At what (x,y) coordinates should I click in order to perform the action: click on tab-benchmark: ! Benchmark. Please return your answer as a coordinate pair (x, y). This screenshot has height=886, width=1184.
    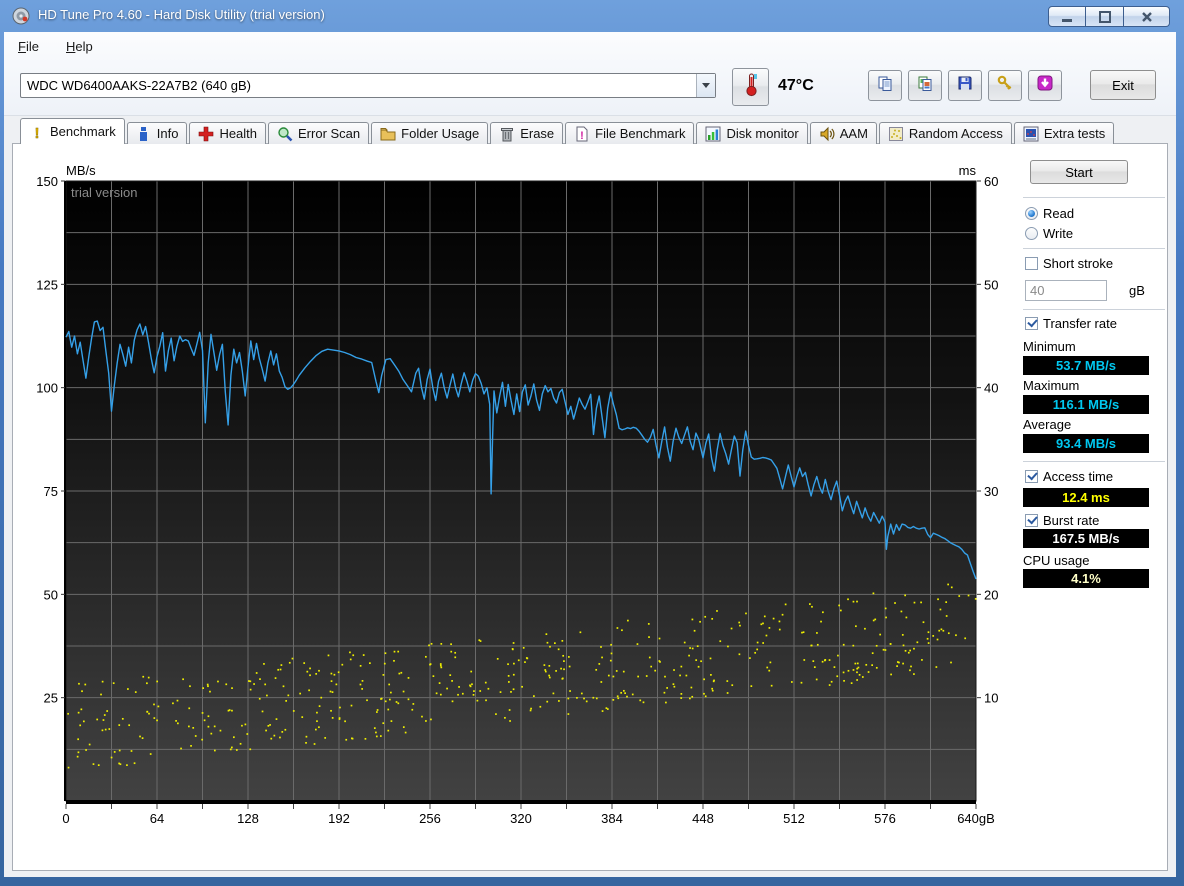
    Looking at the image, I should click on (72, 131).